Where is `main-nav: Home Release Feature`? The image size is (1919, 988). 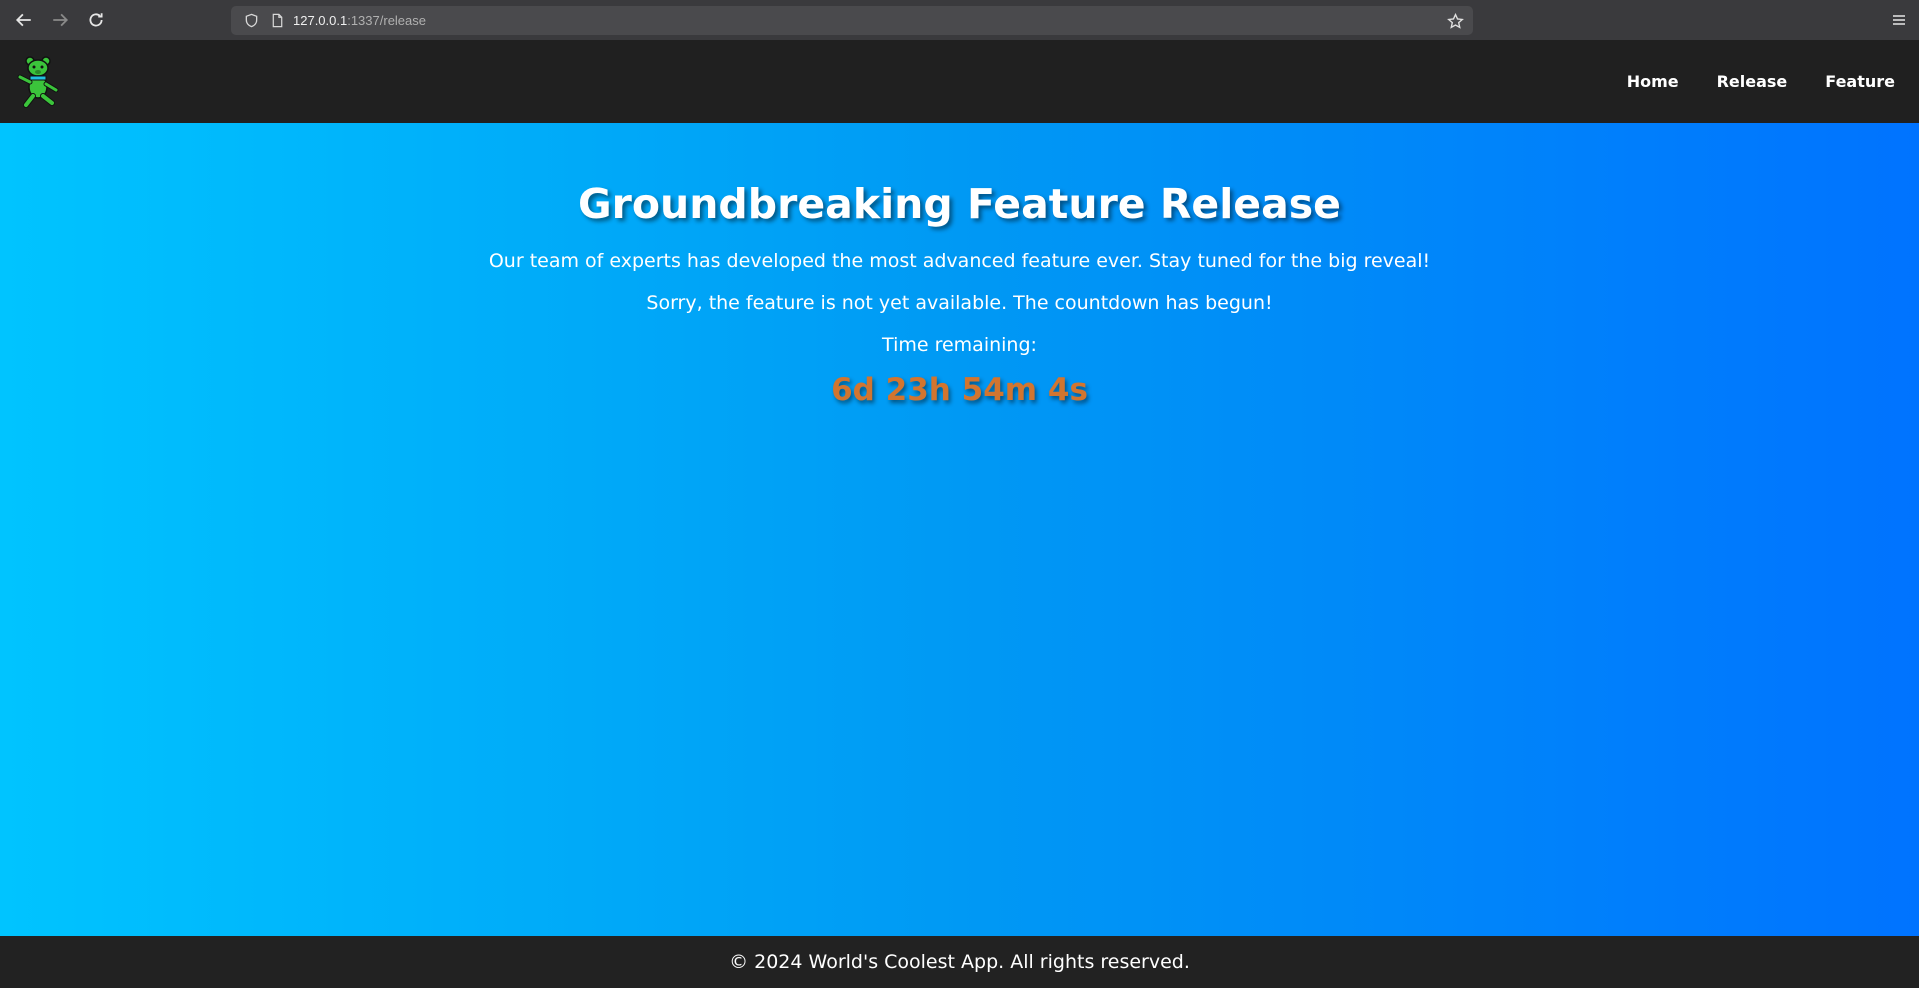
main-nav: Home Release Feature is located at coordinates (1742, 81).